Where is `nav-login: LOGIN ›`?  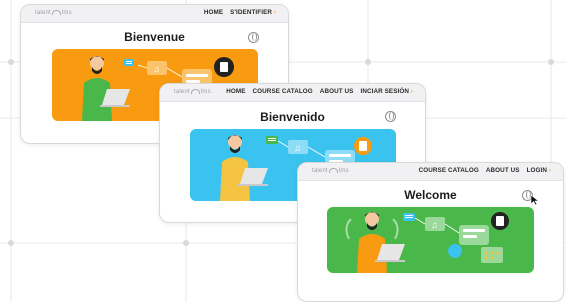 nav-login: LOGIN › is located at coordinates (539, 170).